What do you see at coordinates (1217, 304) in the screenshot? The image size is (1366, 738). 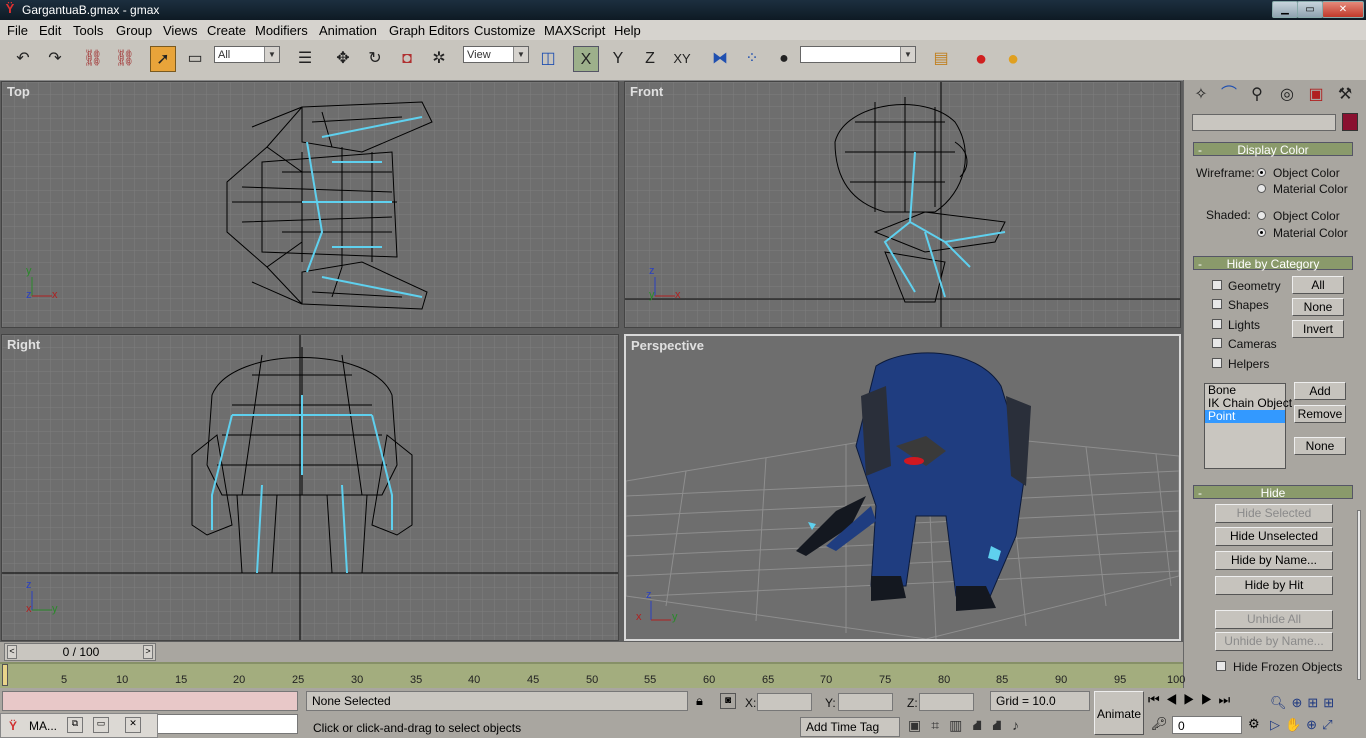 I see `shapes-checkbox` at bounding box center [1217, 304].